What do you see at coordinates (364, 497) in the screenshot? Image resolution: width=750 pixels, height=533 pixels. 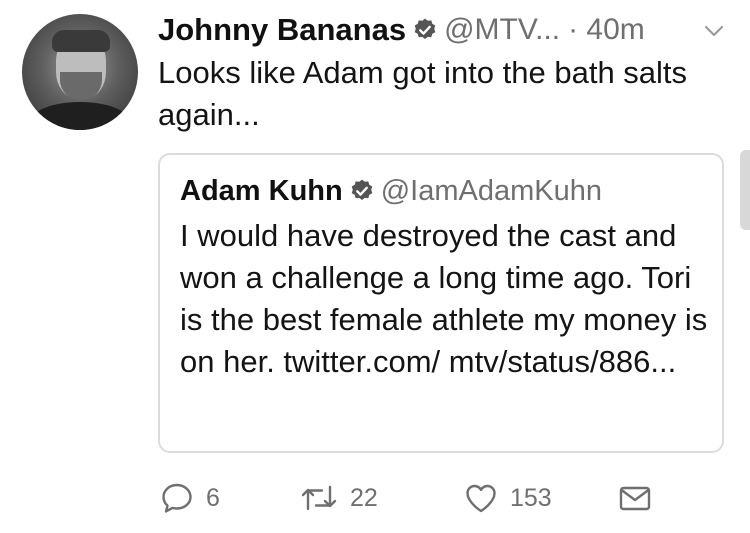 I see `retweet-count: 22` at bounding box center [364, 497].